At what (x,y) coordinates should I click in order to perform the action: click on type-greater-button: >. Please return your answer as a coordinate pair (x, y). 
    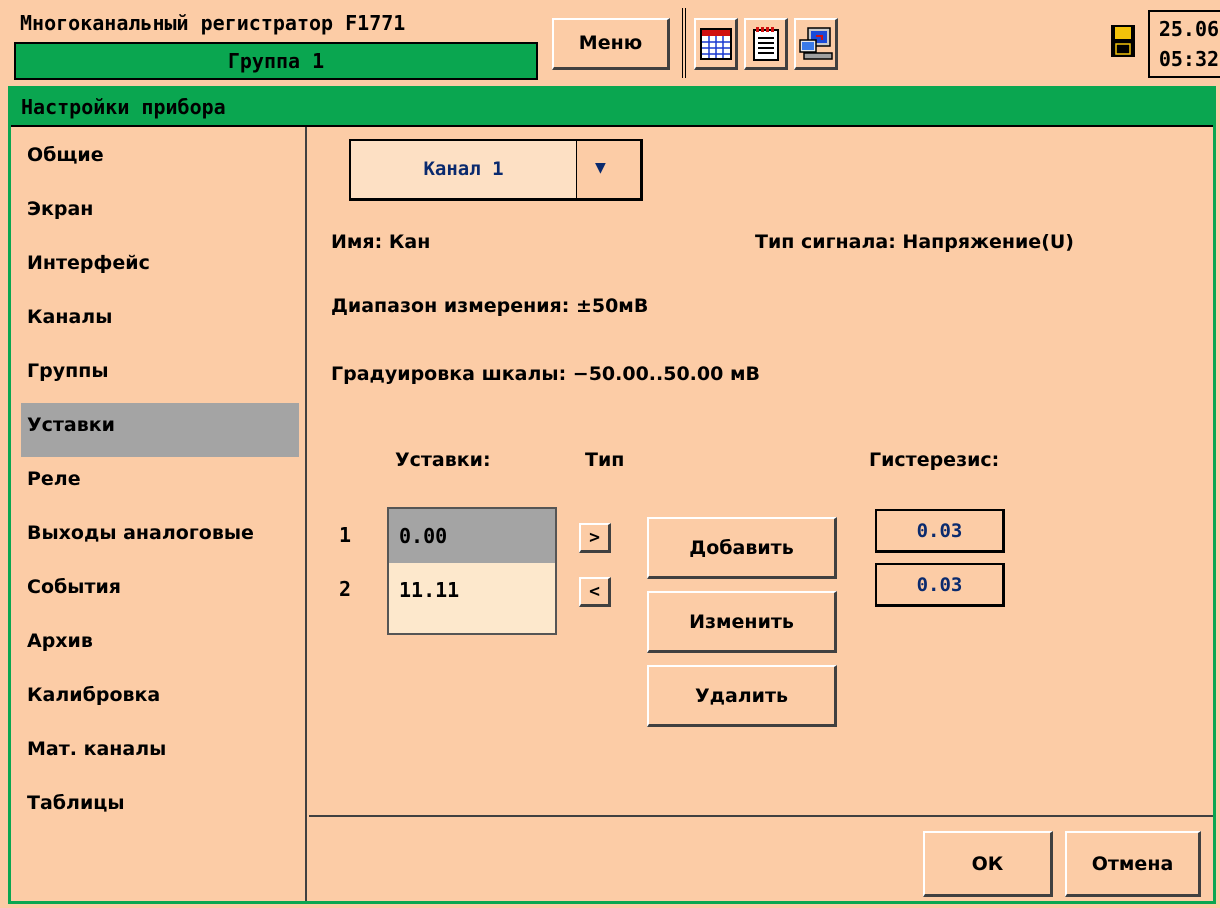
    Looking at the image, I should click on (595, 538).